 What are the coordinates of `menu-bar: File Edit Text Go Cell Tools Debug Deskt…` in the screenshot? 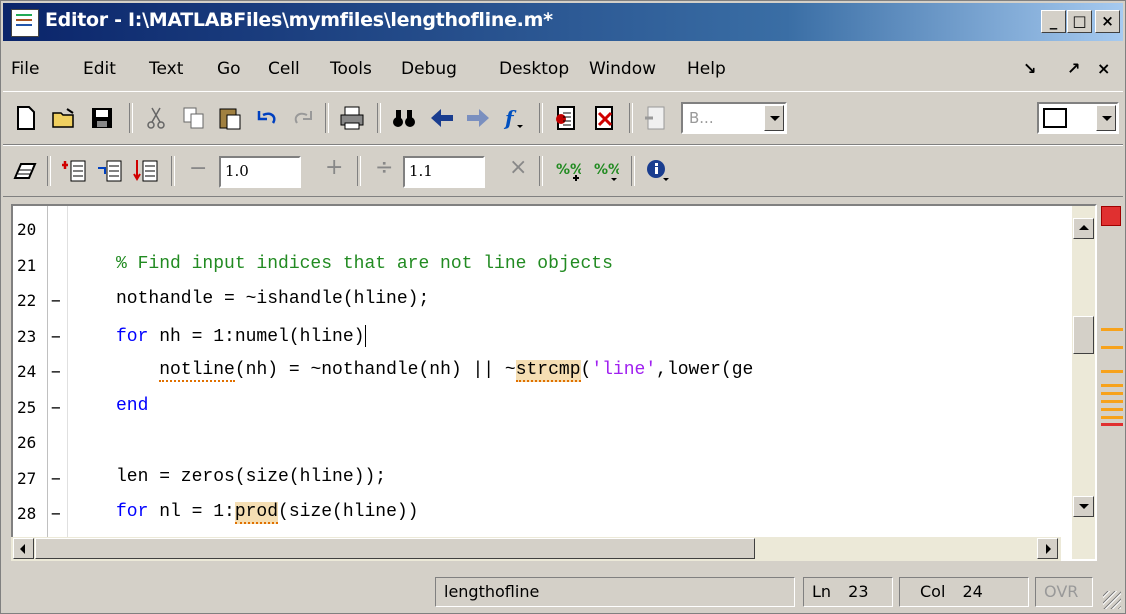 It's located at (563, 69).